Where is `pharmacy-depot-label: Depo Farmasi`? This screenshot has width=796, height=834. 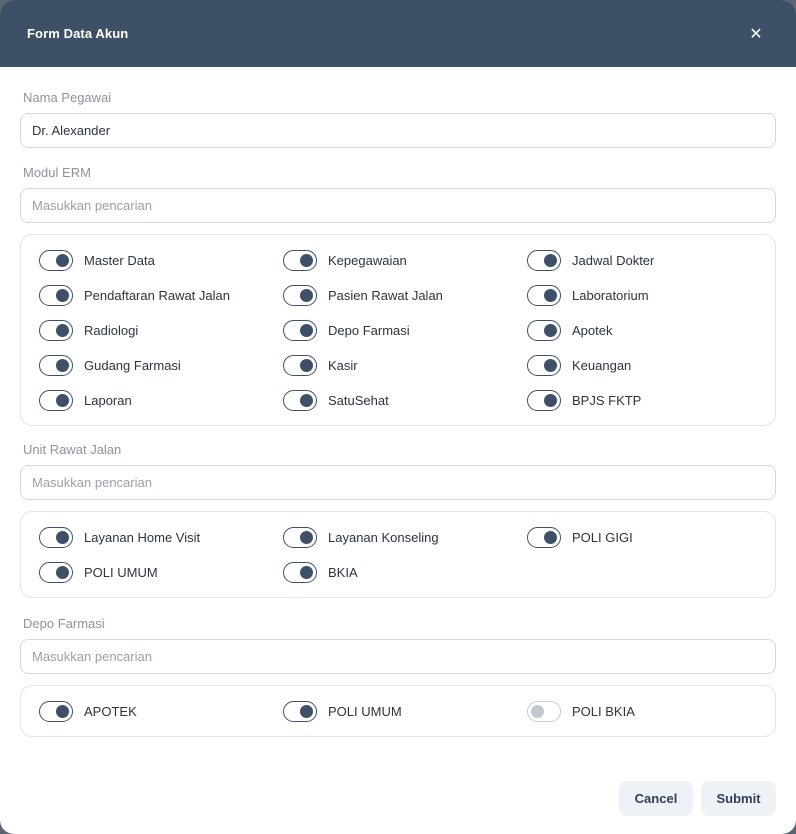
pharmacy-depot-label: Depo Farmasi is located at coordinates (64, 623).